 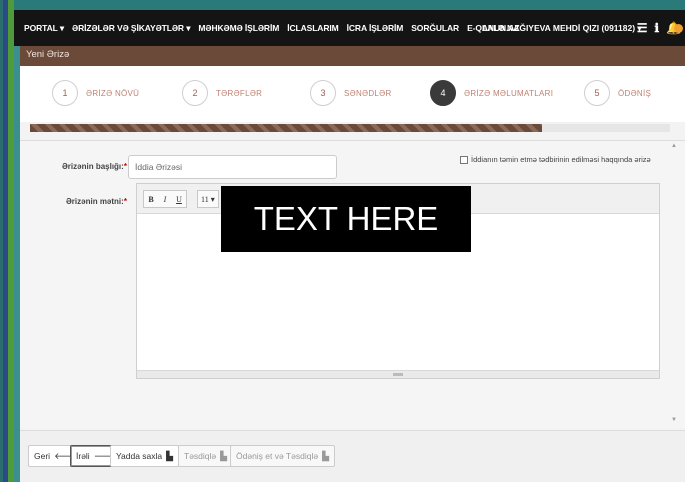 I want to click on left-border-green-stripe, so click(x=11, y=241).